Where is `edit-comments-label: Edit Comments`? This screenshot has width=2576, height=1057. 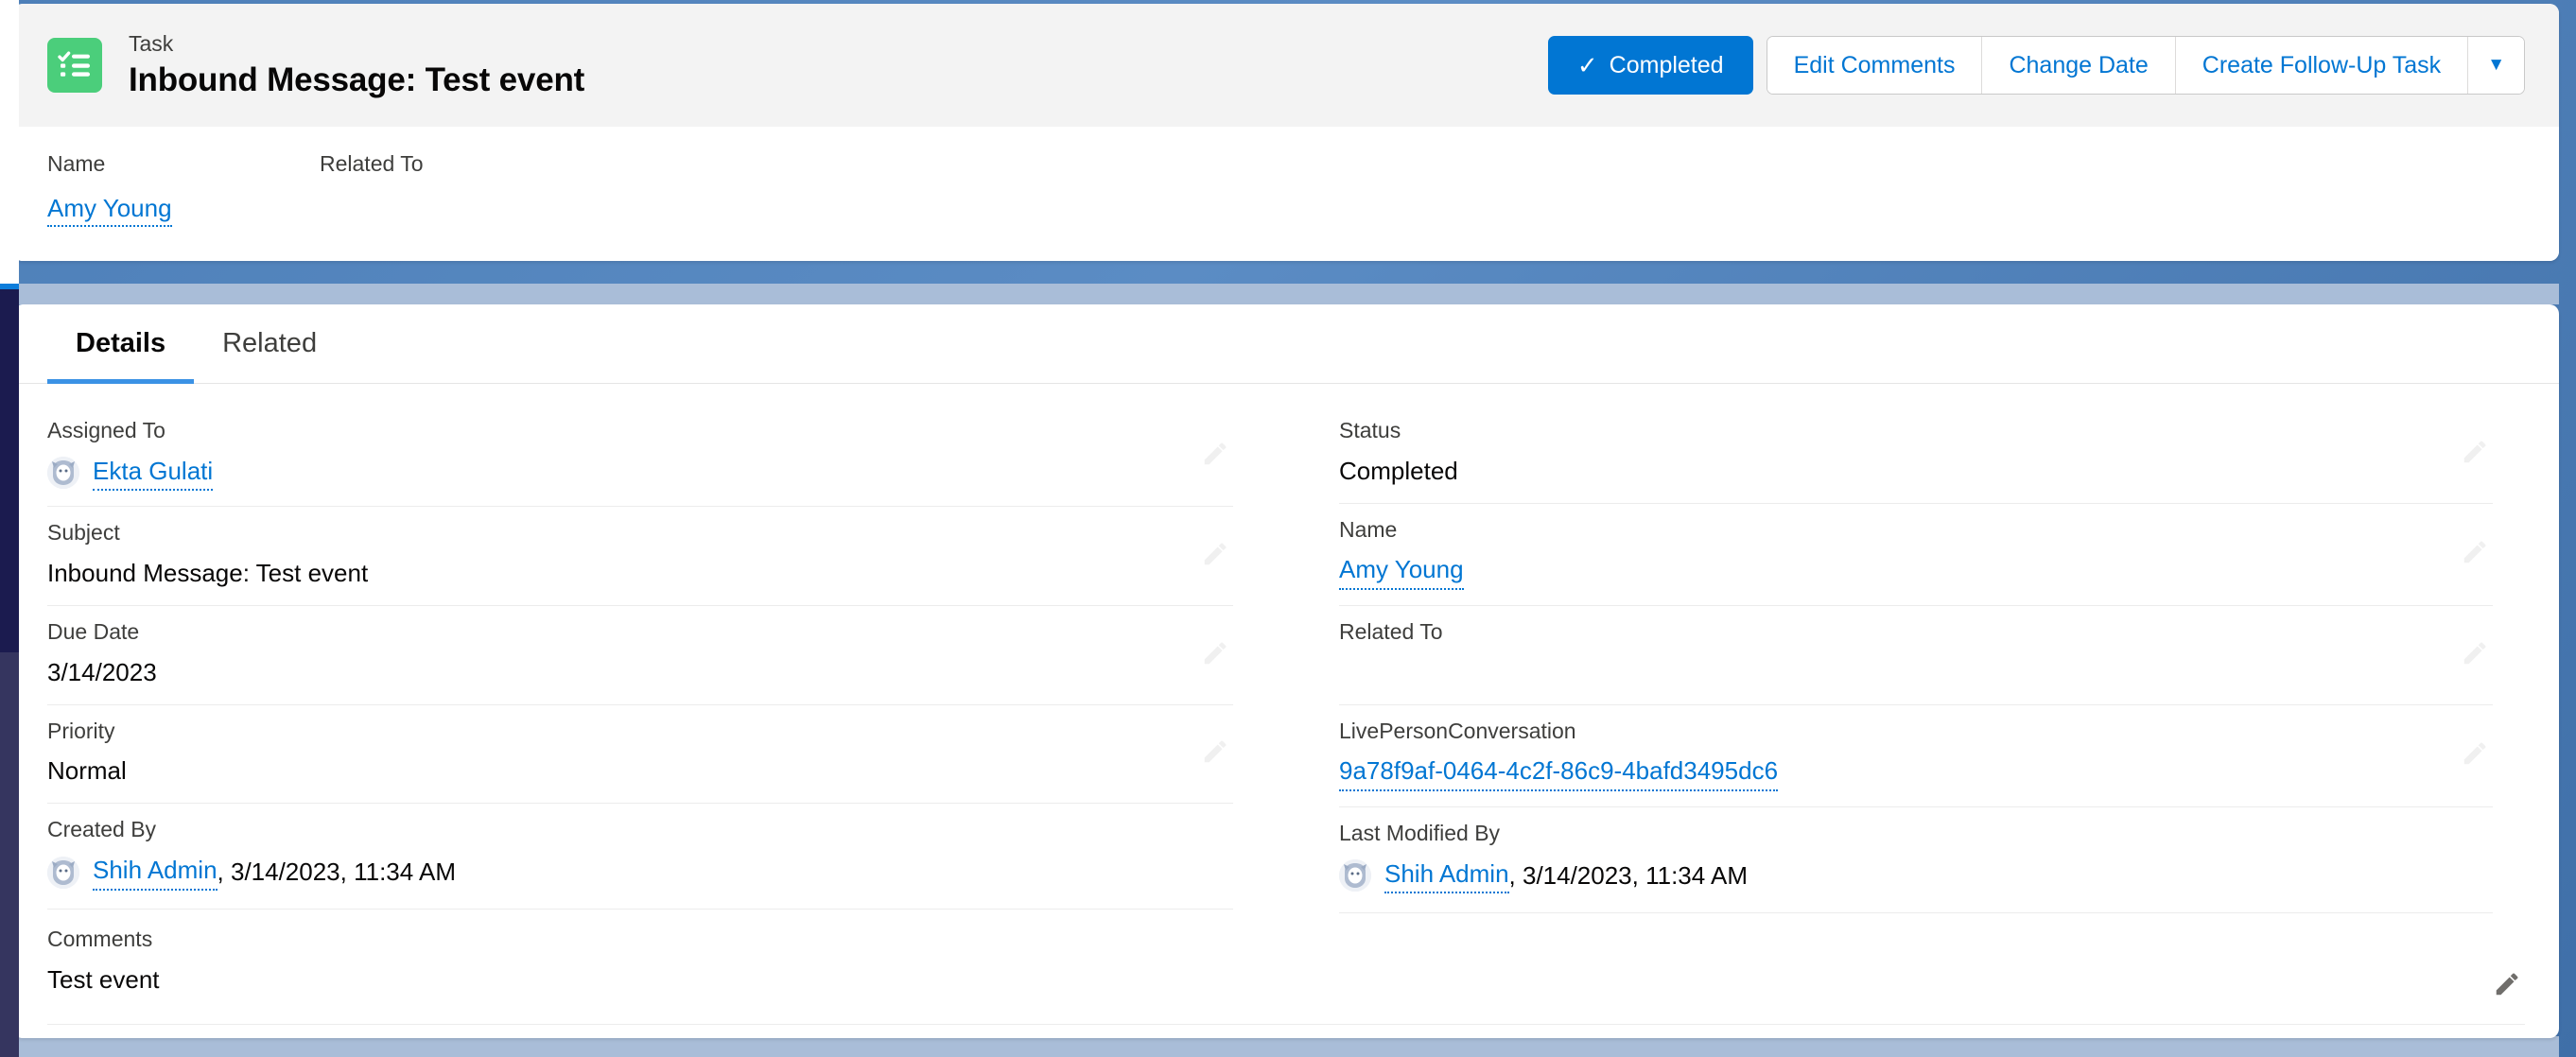
edit-comments-label: Edit Comments is located at coordinates (1874, 64).